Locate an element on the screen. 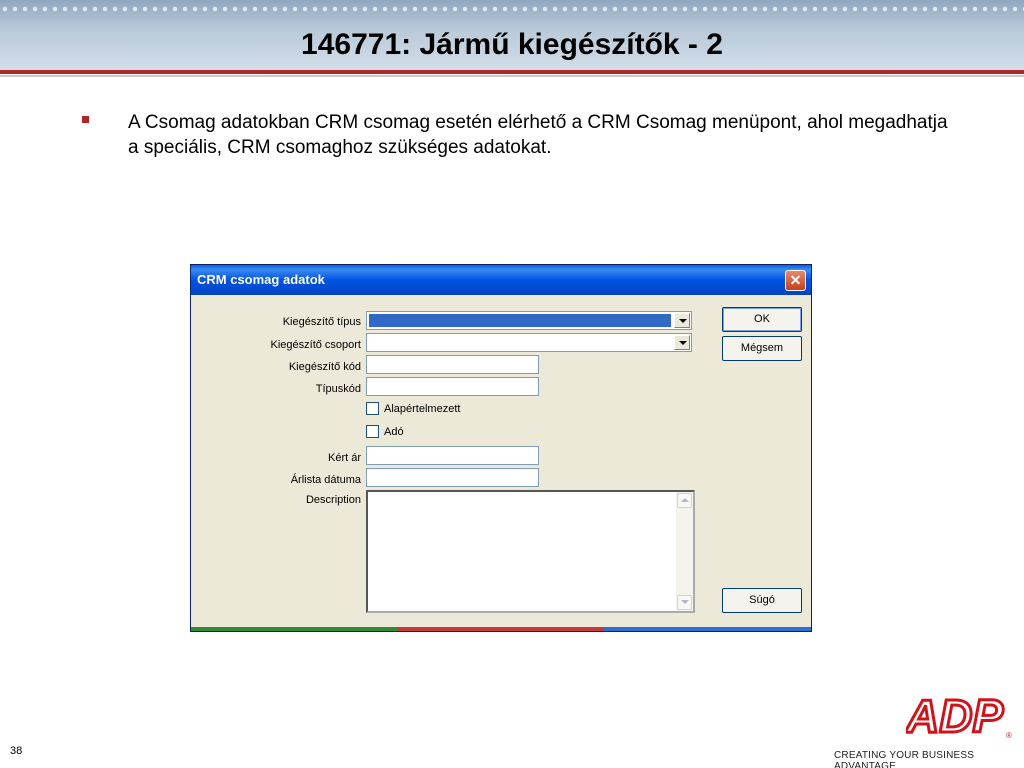 The image size is (1024, 768). arlista-datuma-input is located at coordinates (452, 477).